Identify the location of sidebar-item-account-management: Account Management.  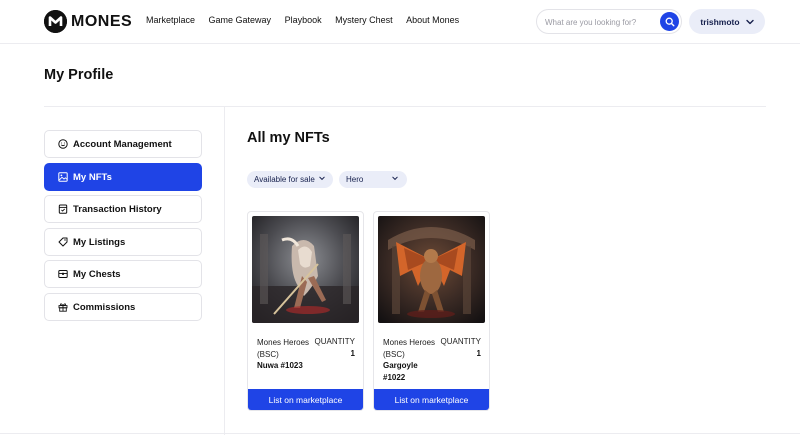
(123, 144).